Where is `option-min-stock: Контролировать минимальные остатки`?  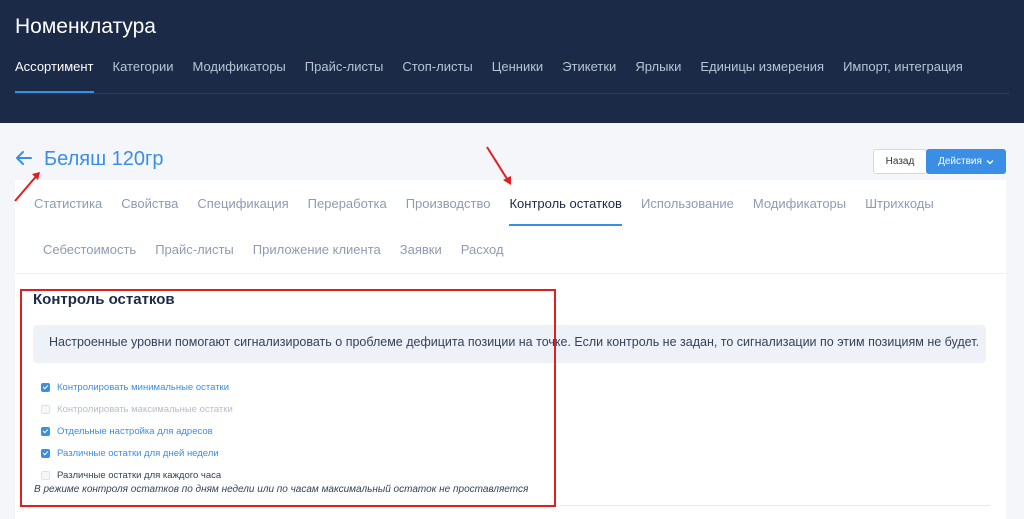
option-min-stock: Контролировать минимальные остатки is located at coordinates (137, 387).